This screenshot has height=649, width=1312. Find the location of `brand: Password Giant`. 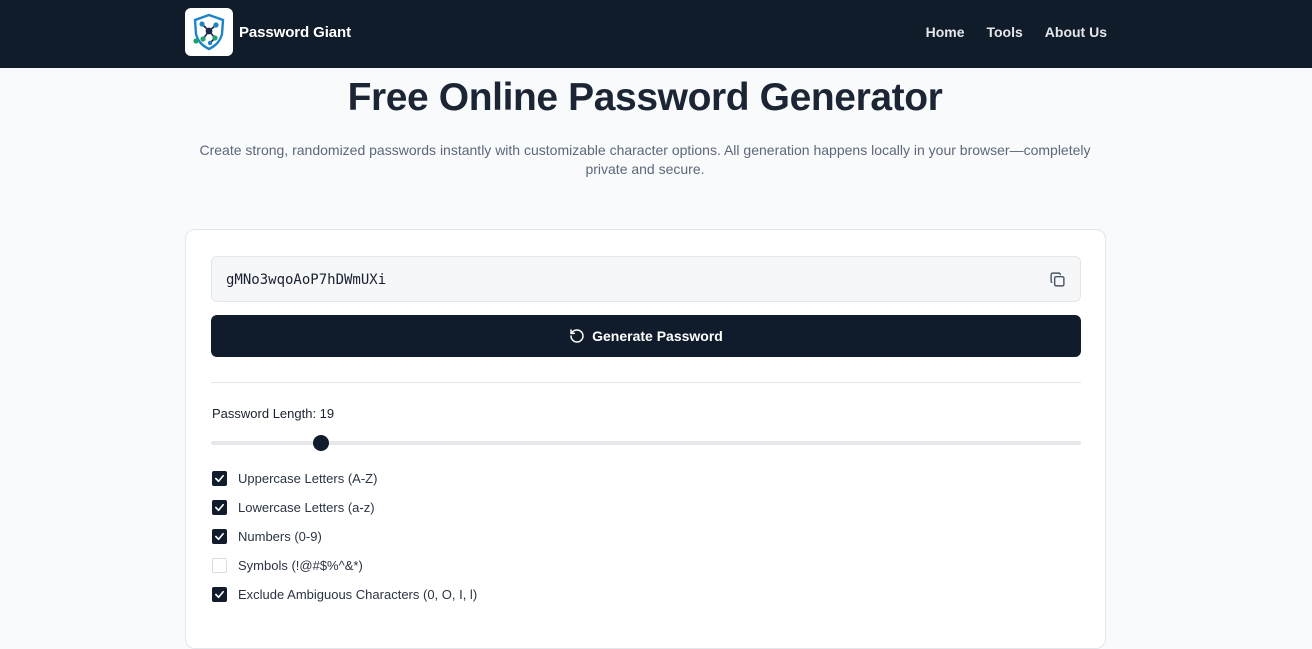

brand: Password Giant is located at coordinates (268, 32).